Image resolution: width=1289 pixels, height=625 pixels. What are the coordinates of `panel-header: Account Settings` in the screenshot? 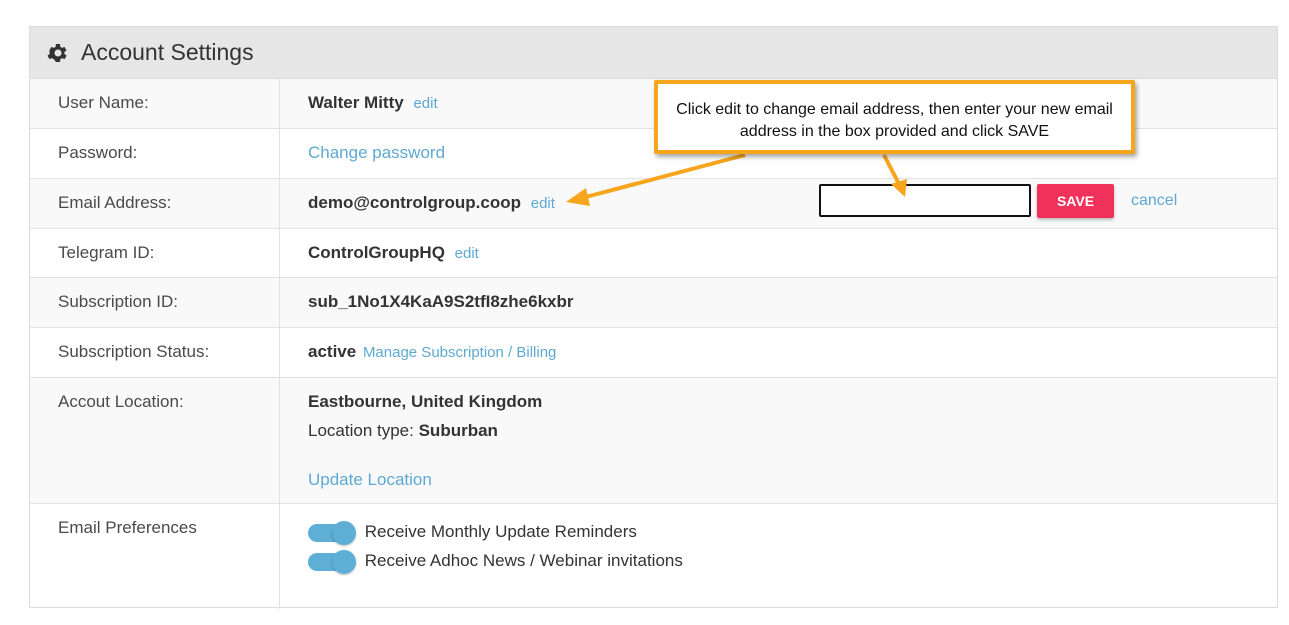 It's located at (653, 53).